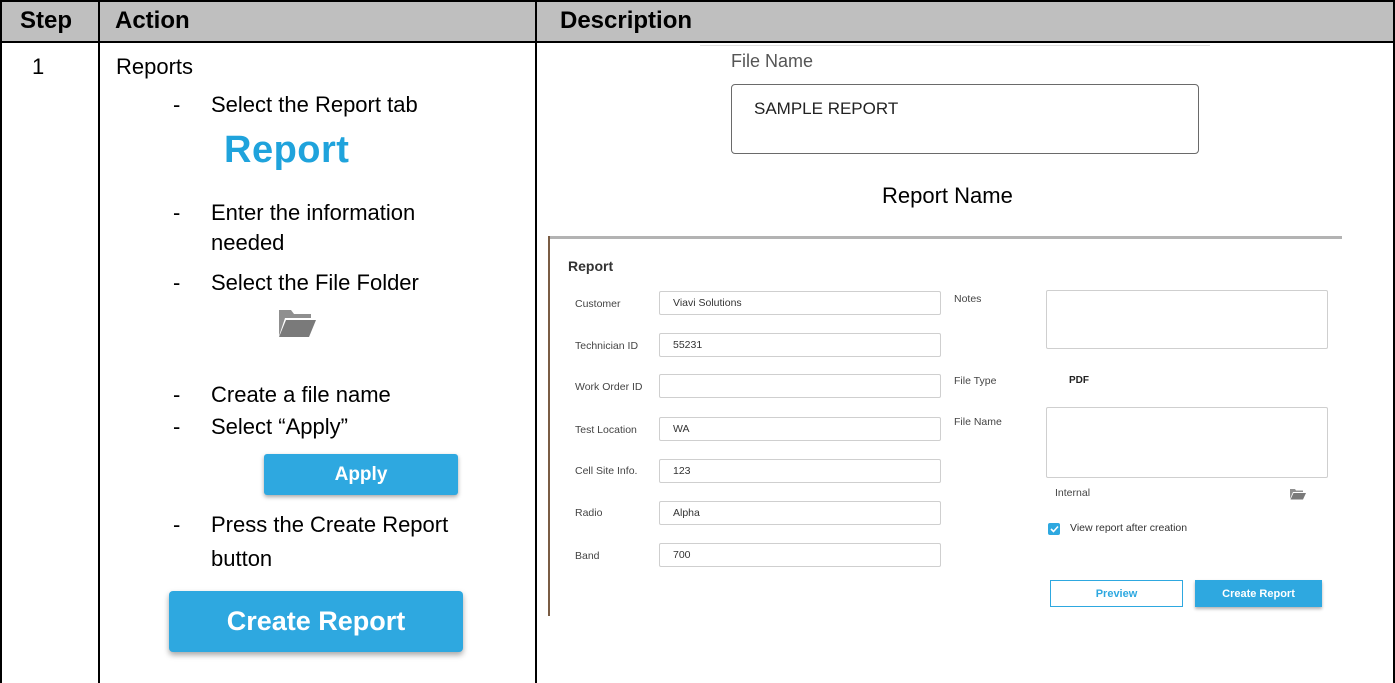 The height and width of the screenshot is (683, 1395). What do you see at coordinates (313, 212) in the screenshot?
I see `instruction-enter-info: Enter the information` at bounding box center [313, 212].